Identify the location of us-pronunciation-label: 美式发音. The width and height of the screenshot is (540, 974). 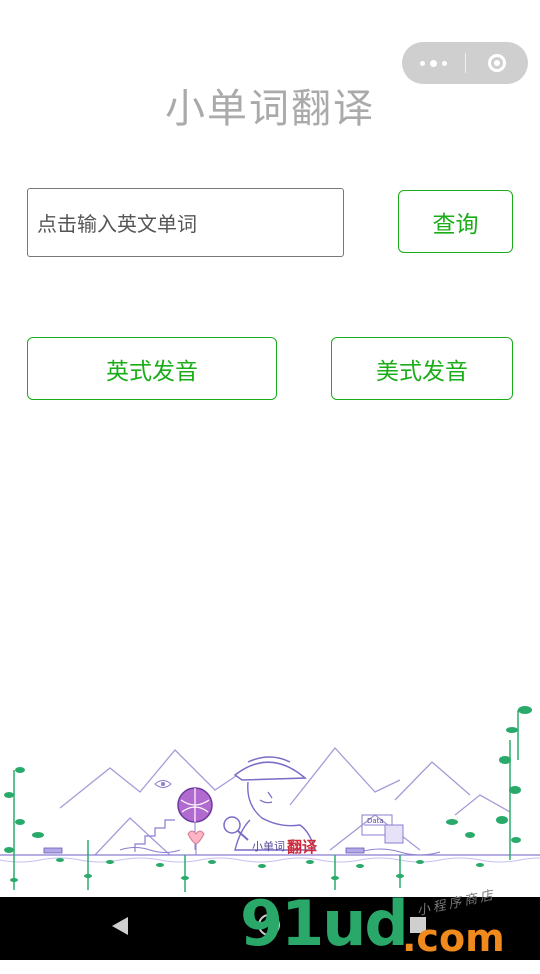
(422, 371).